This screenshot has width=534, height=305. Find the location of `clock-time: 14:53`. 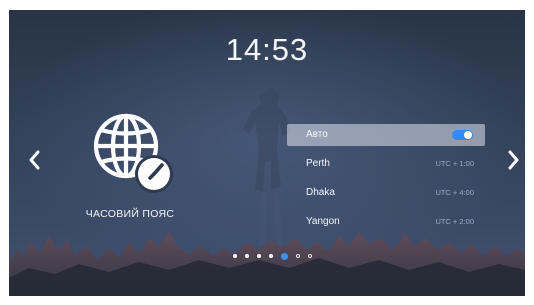

clock-time: 14:53 is located at coordinates (267, 49).